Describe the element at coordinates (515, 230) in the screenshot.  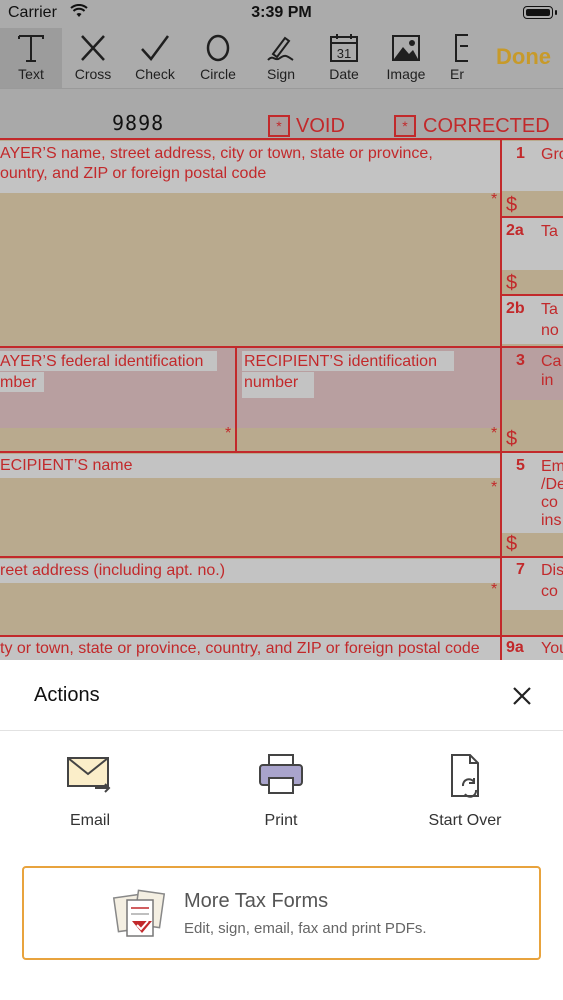
I see `box2a-number: 2a` at that location.